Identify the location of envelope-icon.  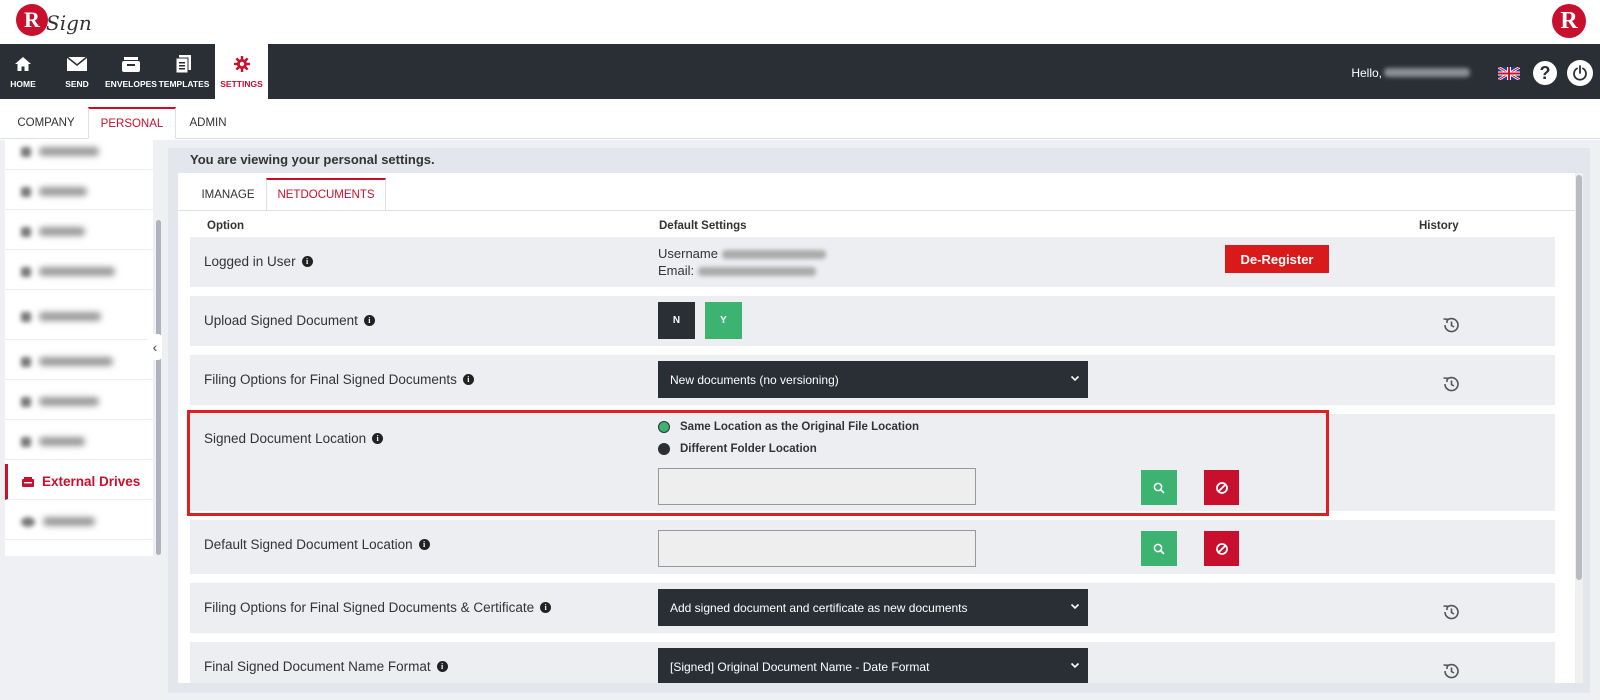
(77, 64).